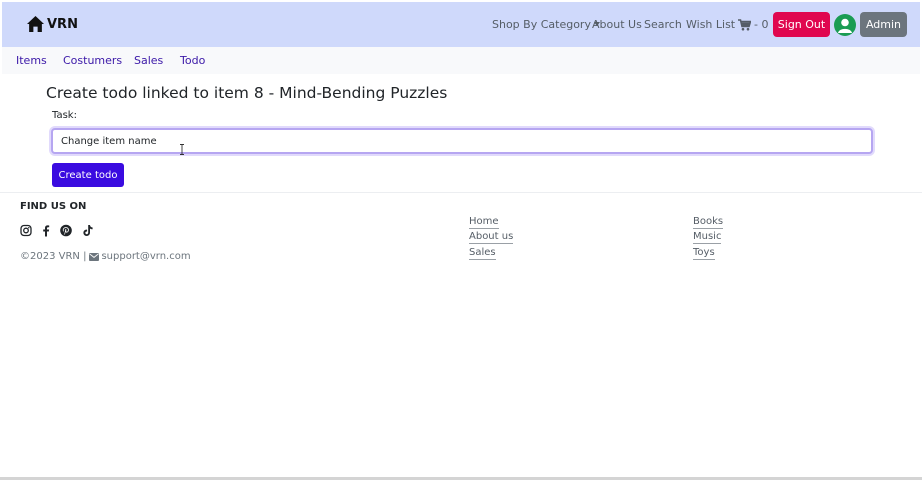  What do you see at coordinates (801, 24) in the screenshot?
I see `sign-out-button: Sign Out` at bounding box center [801, 24].